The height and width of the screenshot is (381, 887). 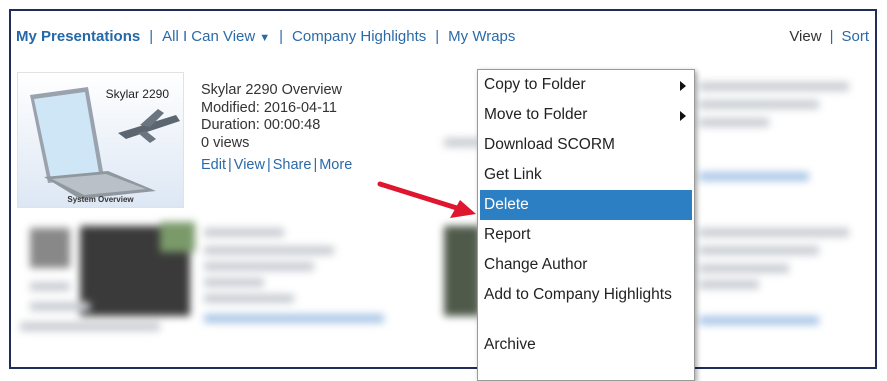 What do you see at coordinates (100, 199) in the screenshot?
I see `thumbnail-subtitle: System Overview` at bounding box center [100, 199].